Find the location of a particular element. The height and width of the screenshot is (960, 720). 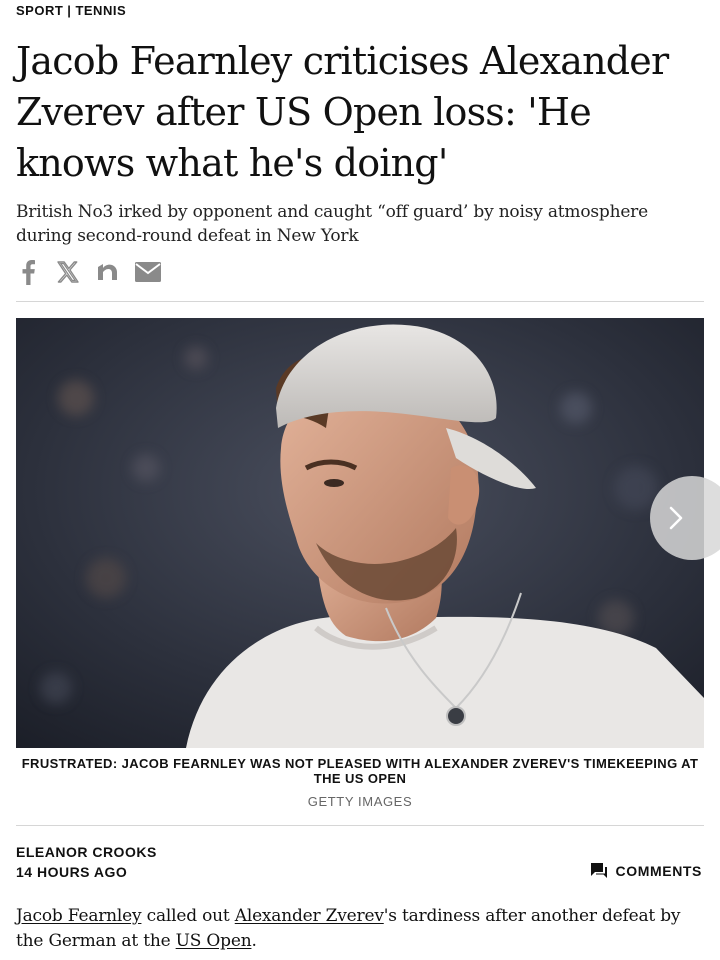

comments-label: COMMENTS is located at coordinates (658, 870).